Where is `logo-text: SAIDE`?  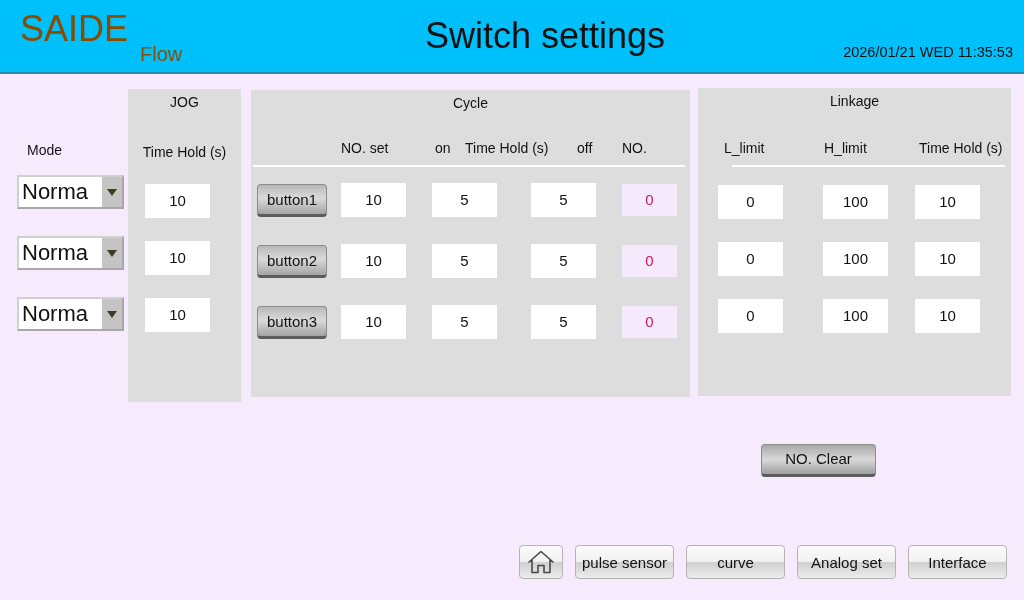 logo-text: SAIDE is located at coordinates (74, 29).